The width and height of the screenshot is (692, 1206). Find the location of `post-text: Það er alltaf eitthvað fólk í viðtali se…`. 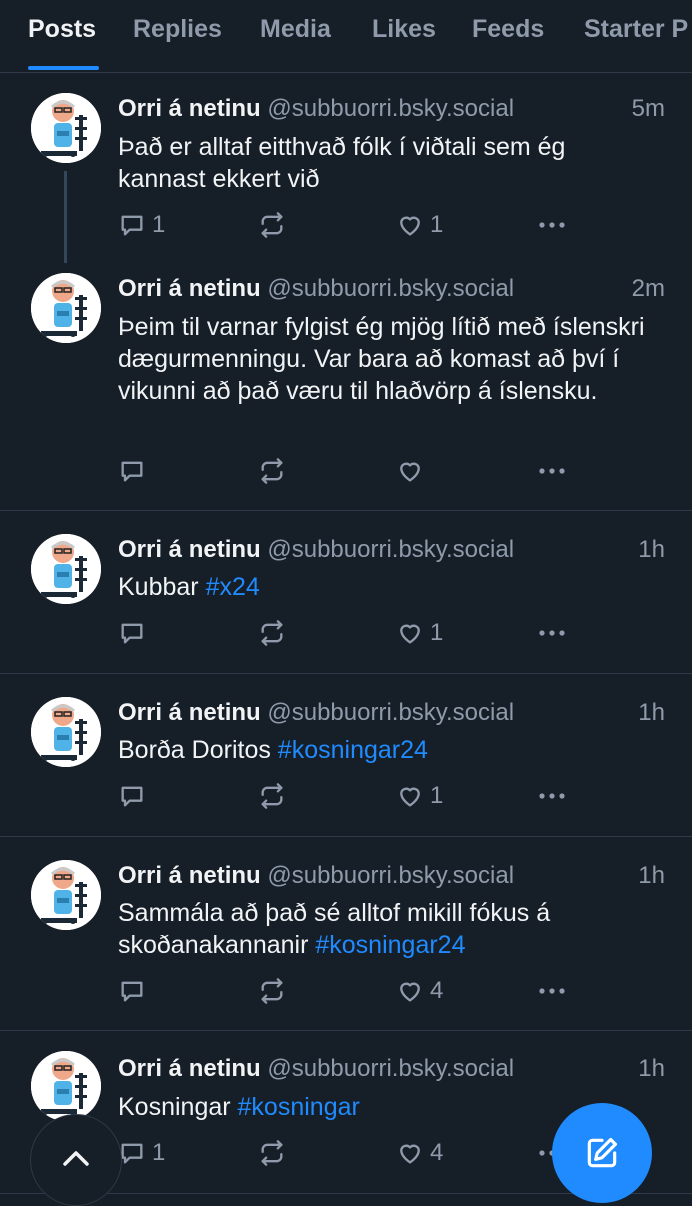

post-text: Það er alltaf eitthvað fólk í viðtali se… is located at coordinates (388, 163).